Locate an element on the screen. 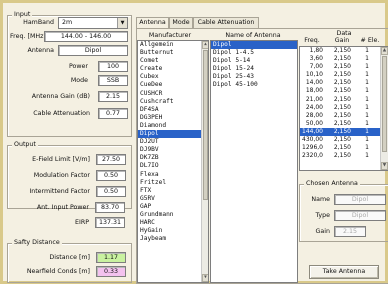 The width and height of the screenshot is (388, 284). freq-cell: 14,00 is located at coordinates (314, 83).